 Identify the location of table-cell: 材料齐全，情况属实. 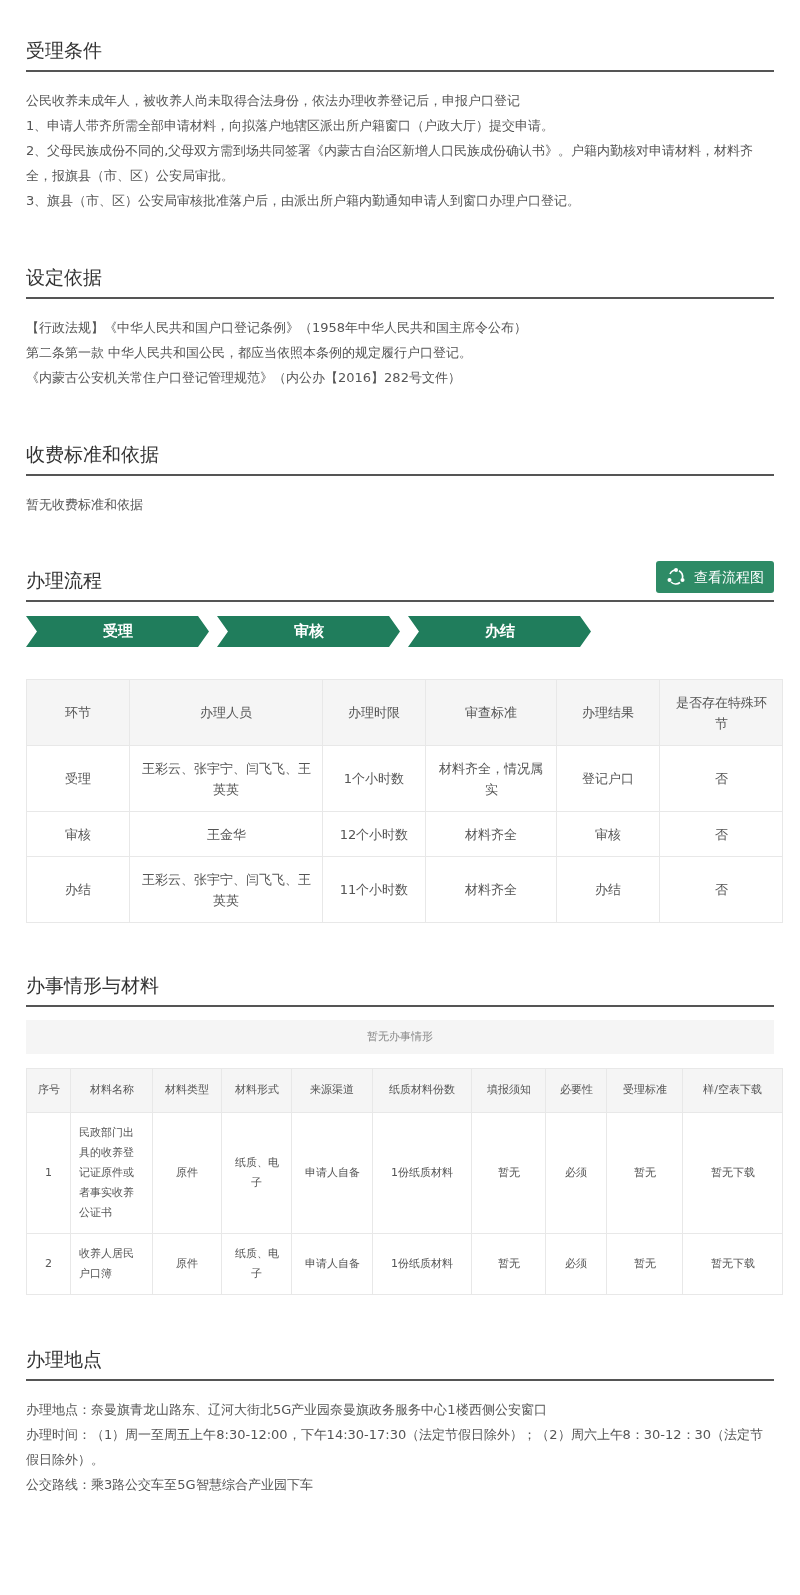
(491, 778).